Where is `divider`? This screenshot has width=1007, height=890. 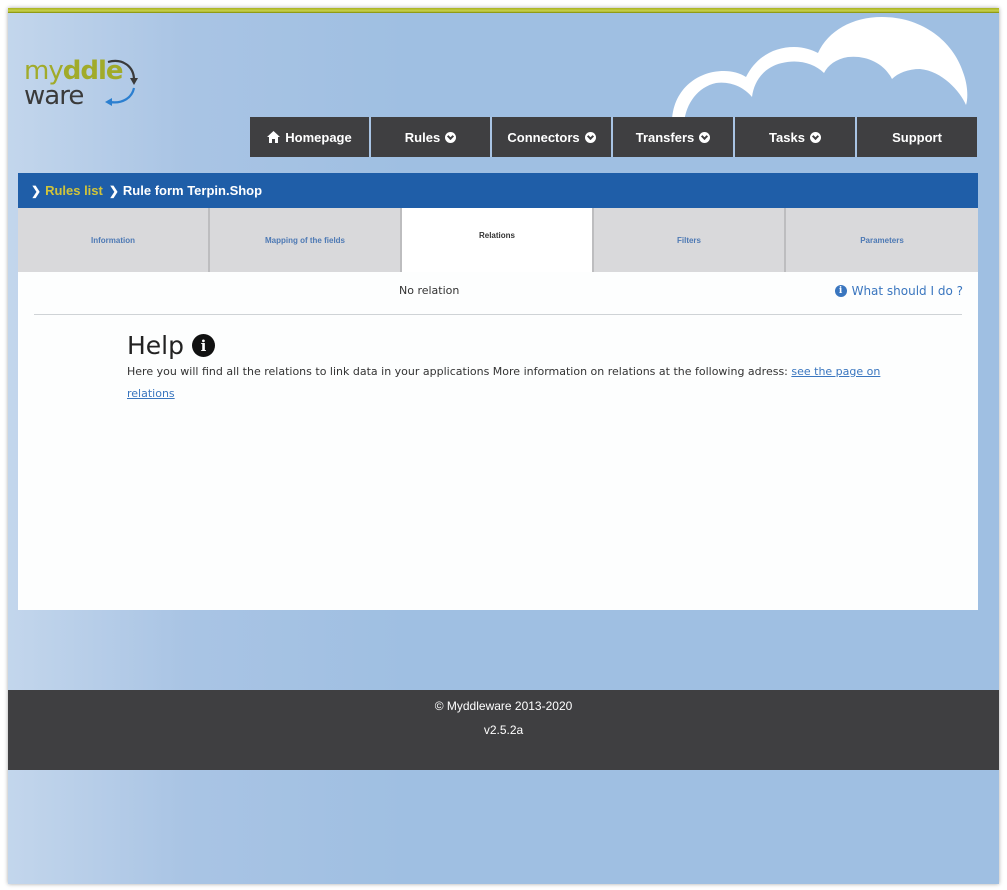
divider is located at coordinates (498, 314).